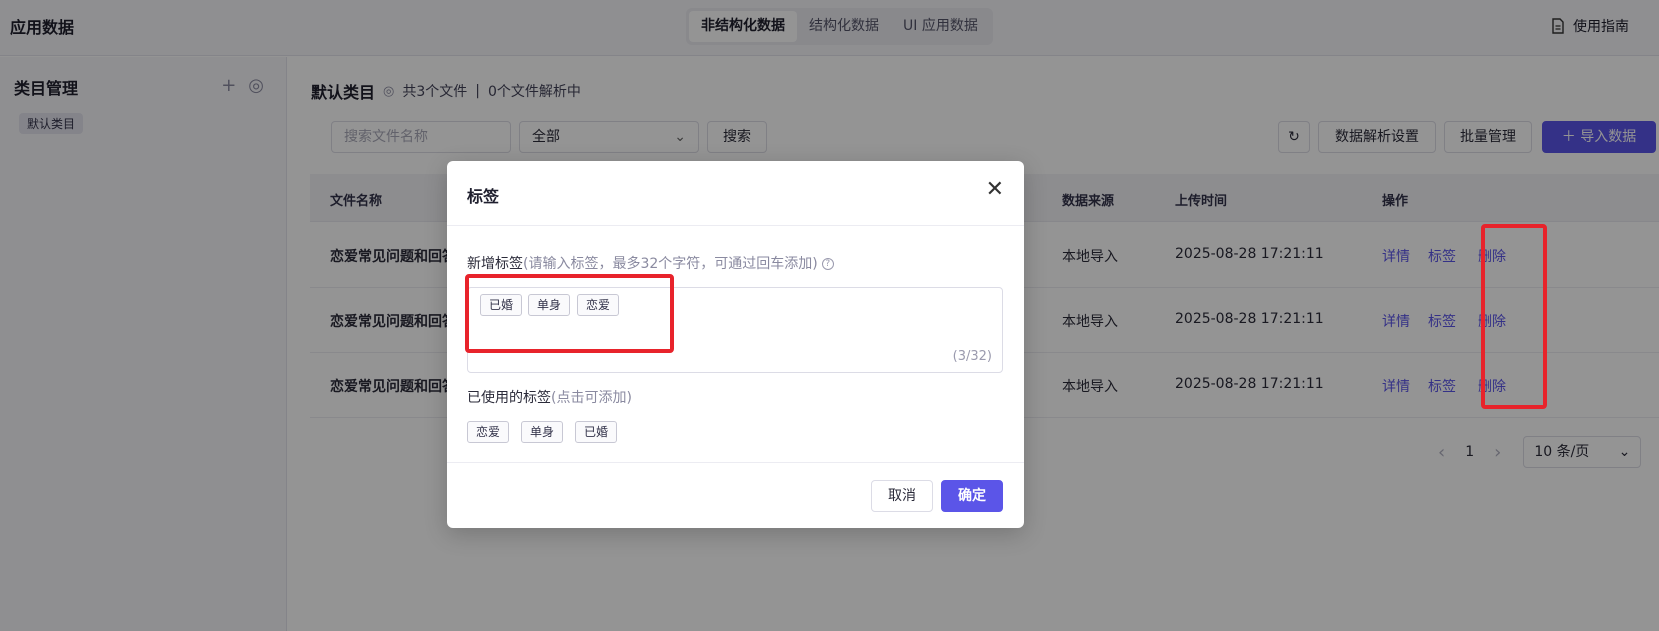 The width and height of the screenshot is (1659, 631). Describe the element at coordinates (827, 264) in the screenshot. I see `help-icon: ?` at that location.